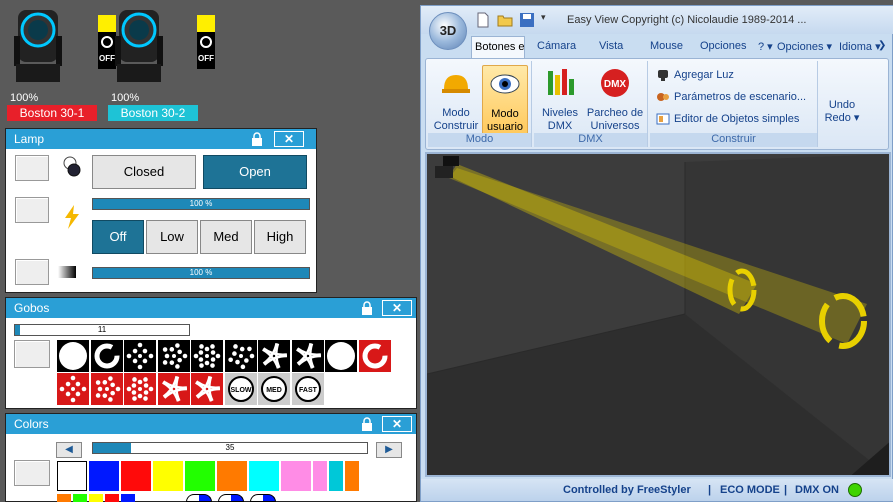 The width and height of the screenshot is (893, 502). What do you see at coordinates (280, 237) in the screenshot?
I see `power-high-button: High` at bounding box center [280, 237].